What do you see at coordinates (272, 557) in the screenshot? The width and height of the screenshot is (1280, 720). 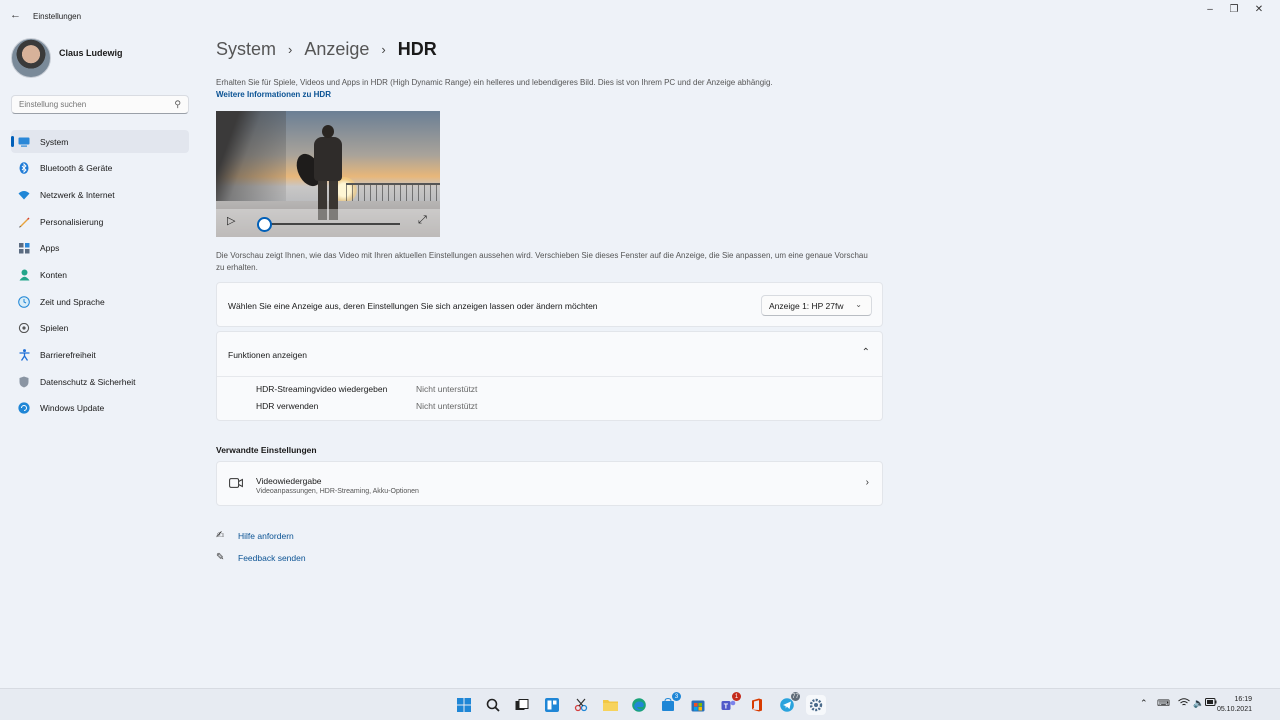 I see `feedback-label: Feedback senden` at bounding box center [272, 557].